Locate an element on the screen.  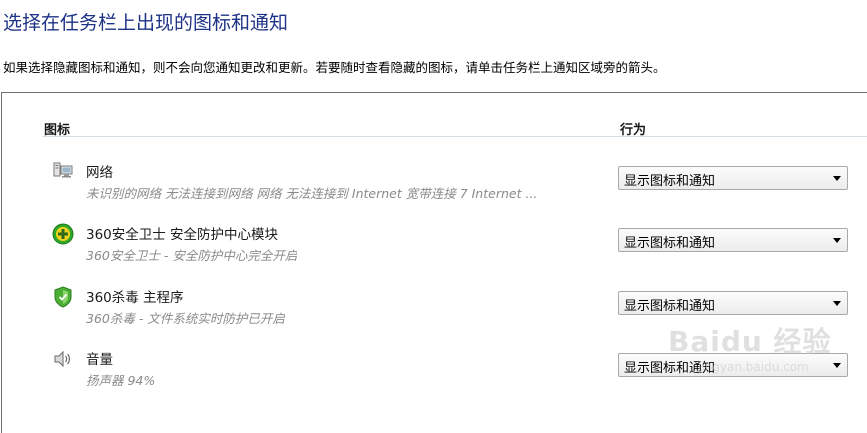
360-safe-guard-icon is located at coordinates (63, 234).